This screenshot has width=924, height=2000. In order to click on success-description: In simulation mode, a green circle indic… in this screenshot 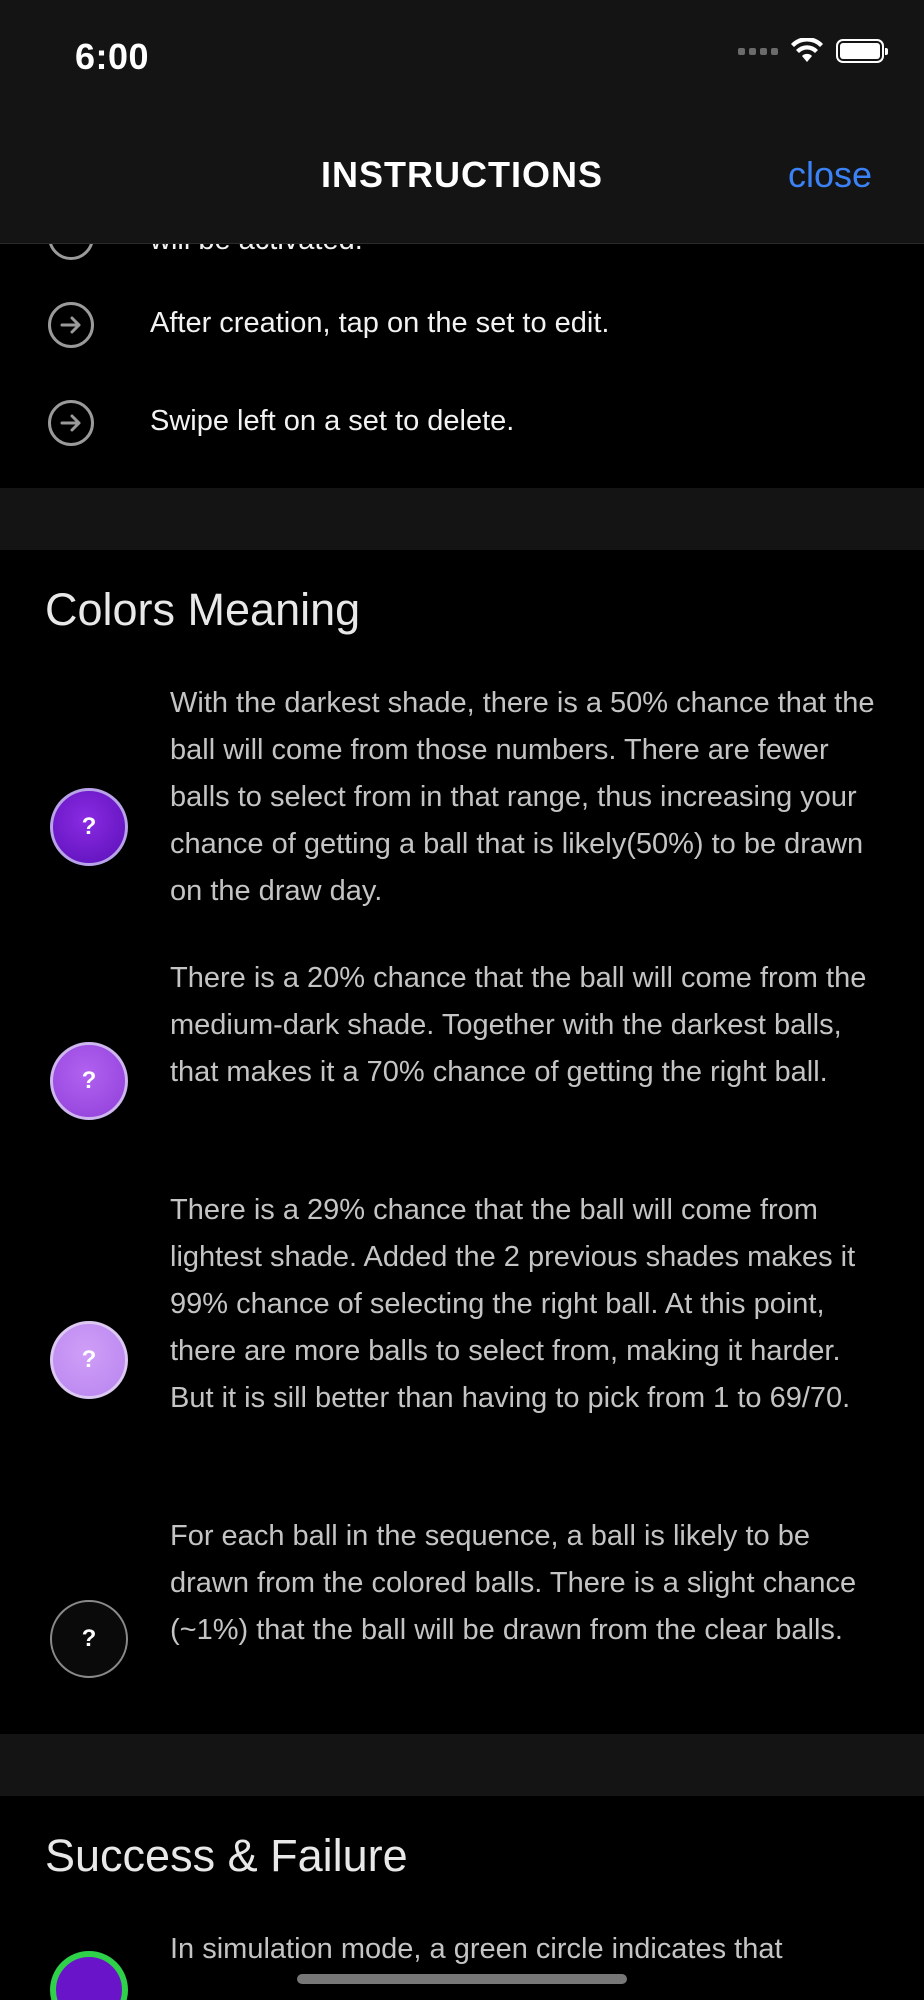, I will do `click(476, 1949)`.